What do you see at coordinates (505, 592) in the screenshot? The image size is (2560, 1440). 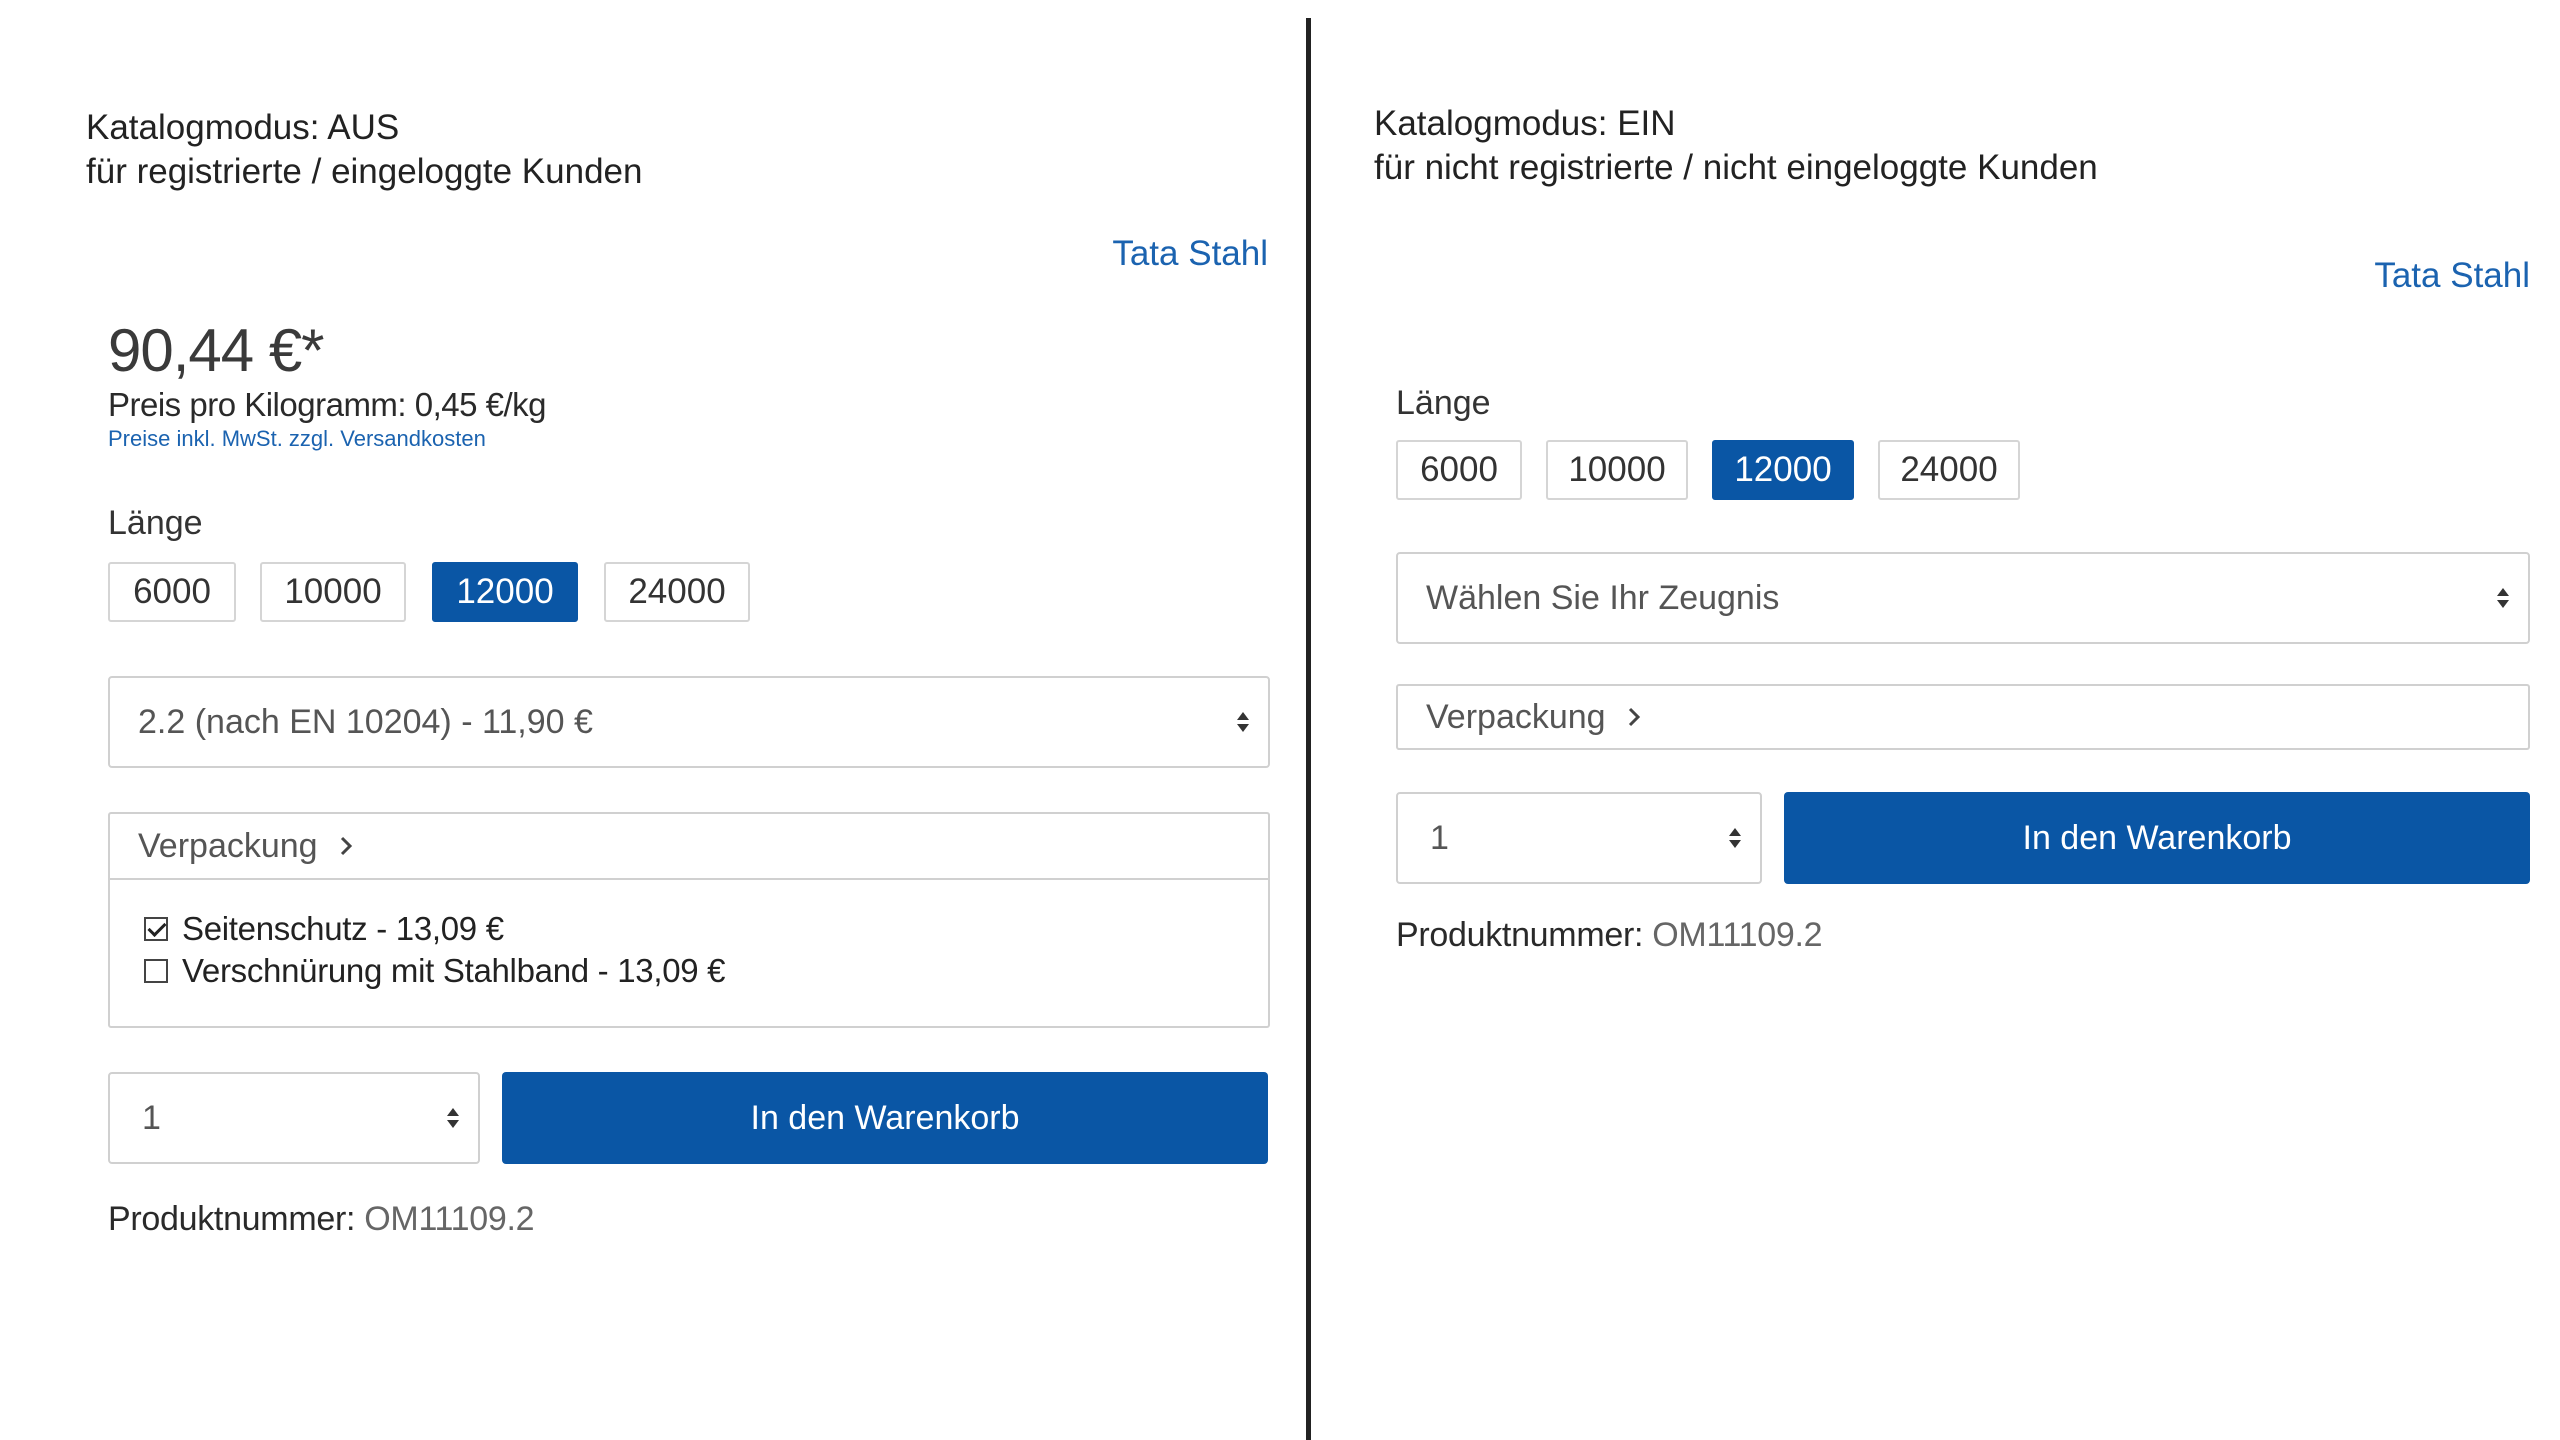 I see `left-length-option-12000: 12000` at bounding box center [505, 592].